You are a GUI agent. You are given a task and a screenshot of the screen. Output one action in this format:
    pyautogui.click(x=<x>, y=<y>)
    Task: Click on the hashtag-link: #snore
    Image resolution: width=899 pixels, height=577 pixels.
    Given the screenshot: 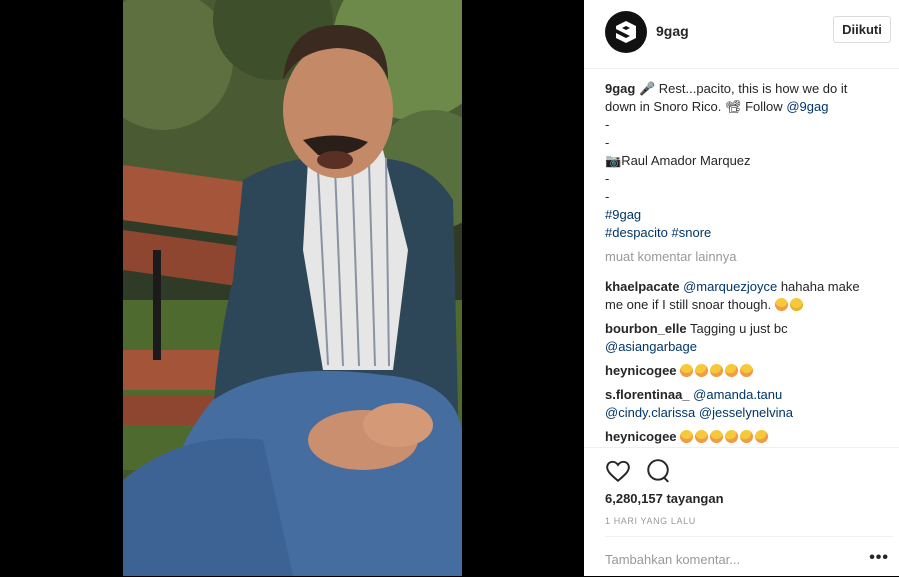 What is the action you would take?
    pyautogui.click(x=692, y=232)
    